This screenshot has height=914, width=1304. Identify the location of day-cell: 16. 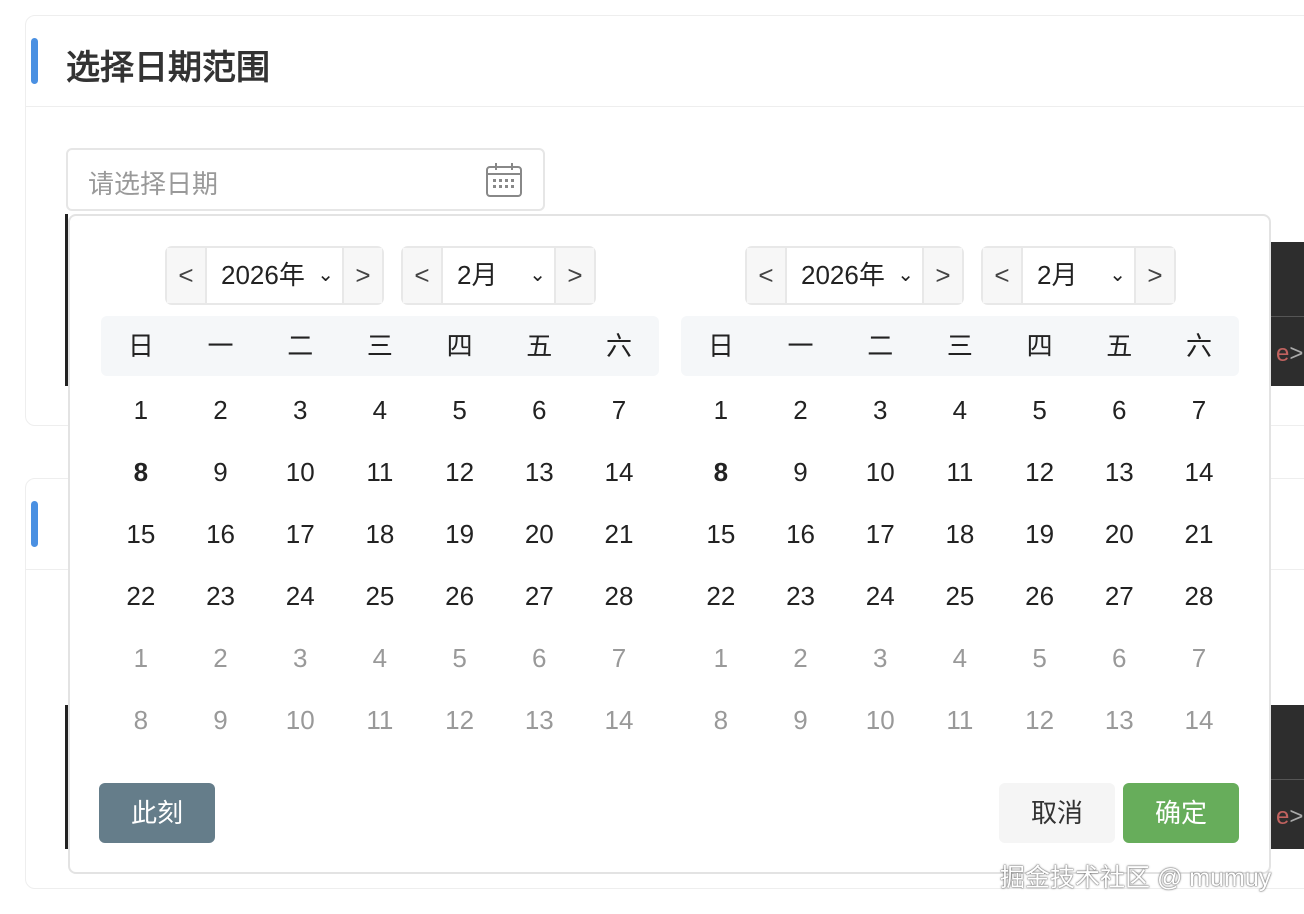
(801, 534).